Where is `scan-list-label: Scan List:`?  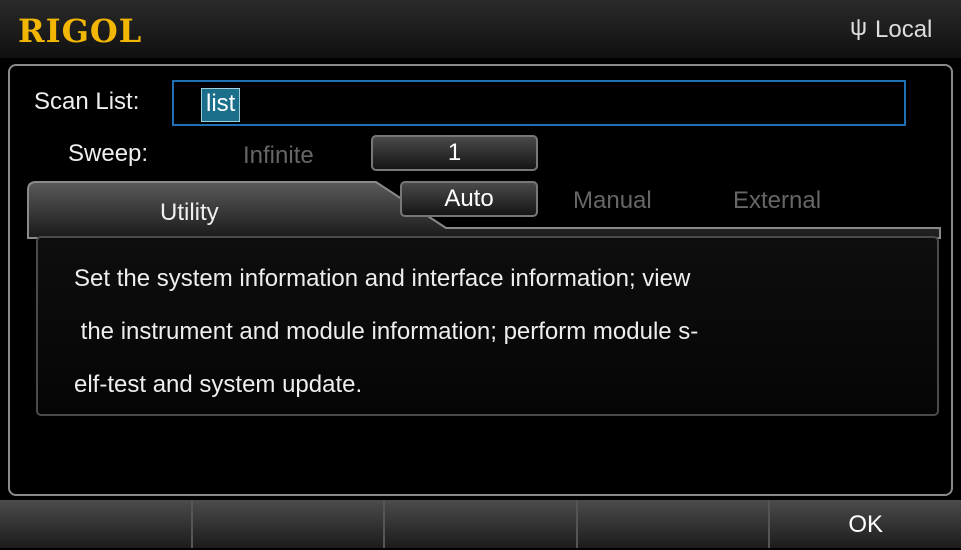
scan-list-label: Scan List: is located at coordinates (87, 101).